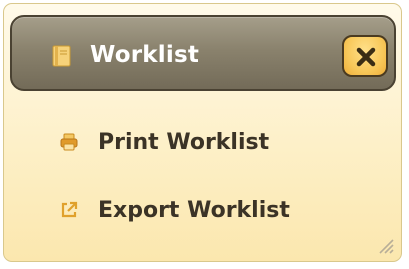 The image size is (409, 269). I want to click on printer-icon, so click(69, 142).